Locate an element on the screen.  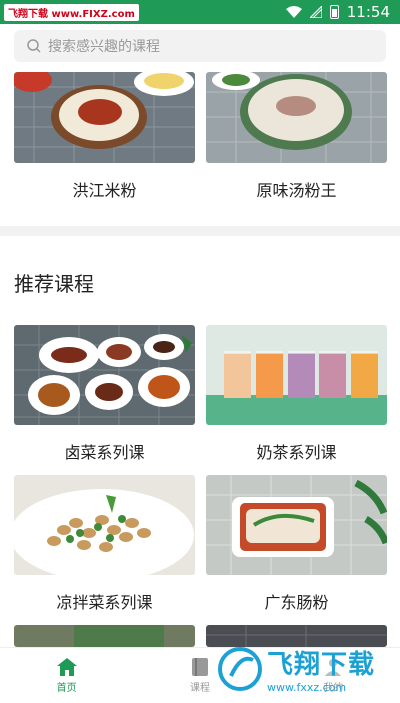
home-icon is located at coordinates (66, 667).